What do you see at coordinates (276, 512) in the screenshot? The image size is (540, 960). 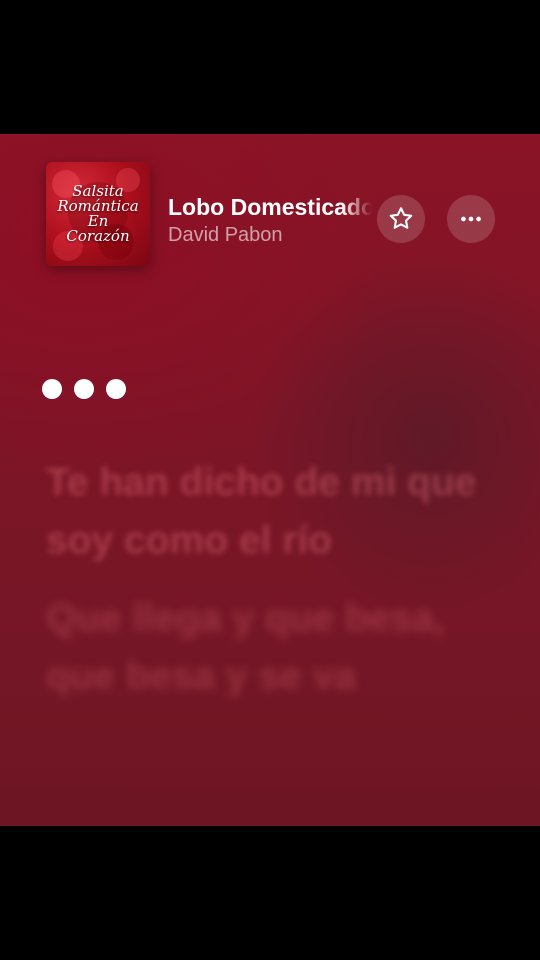 I see `lyric-line: Te han dicho de mi que soy como el río` at bounding box center [276, 512].